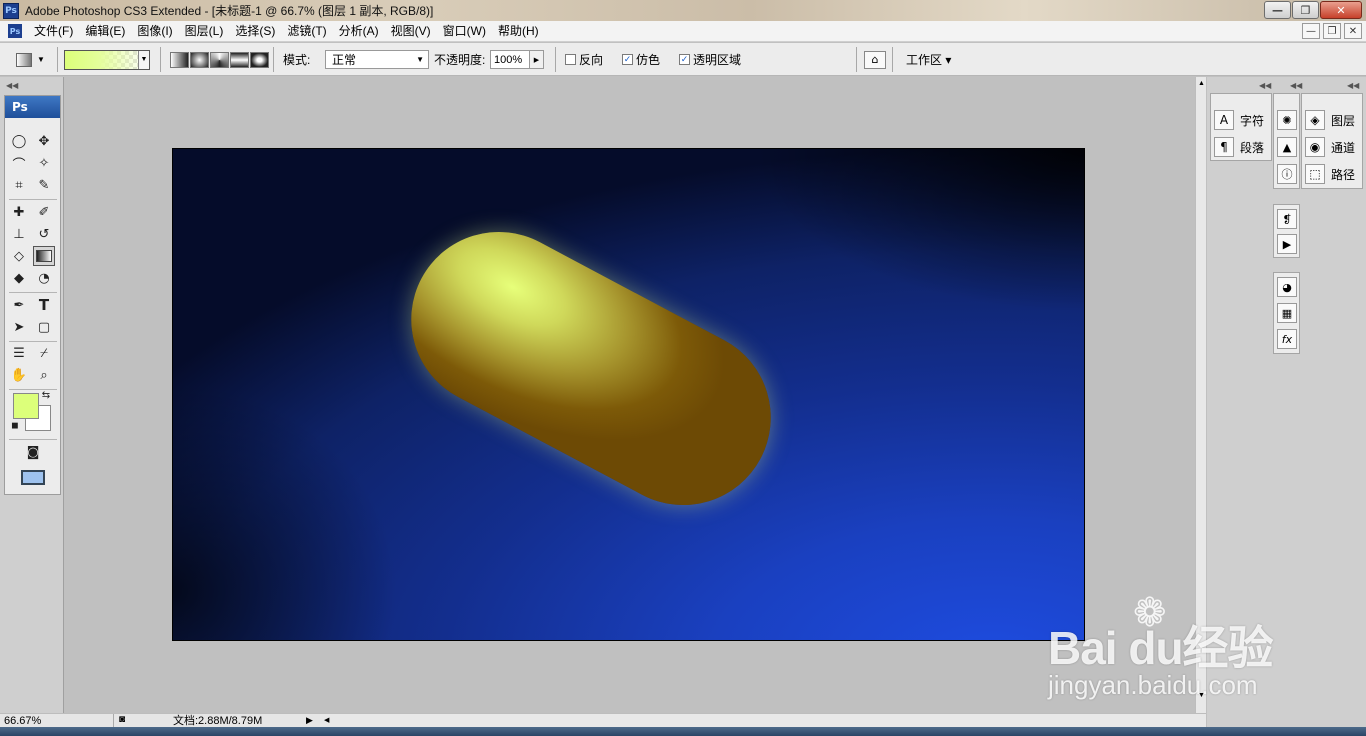  I want to click on workspace-menu: 工作区 ▾, so click(928, 59).